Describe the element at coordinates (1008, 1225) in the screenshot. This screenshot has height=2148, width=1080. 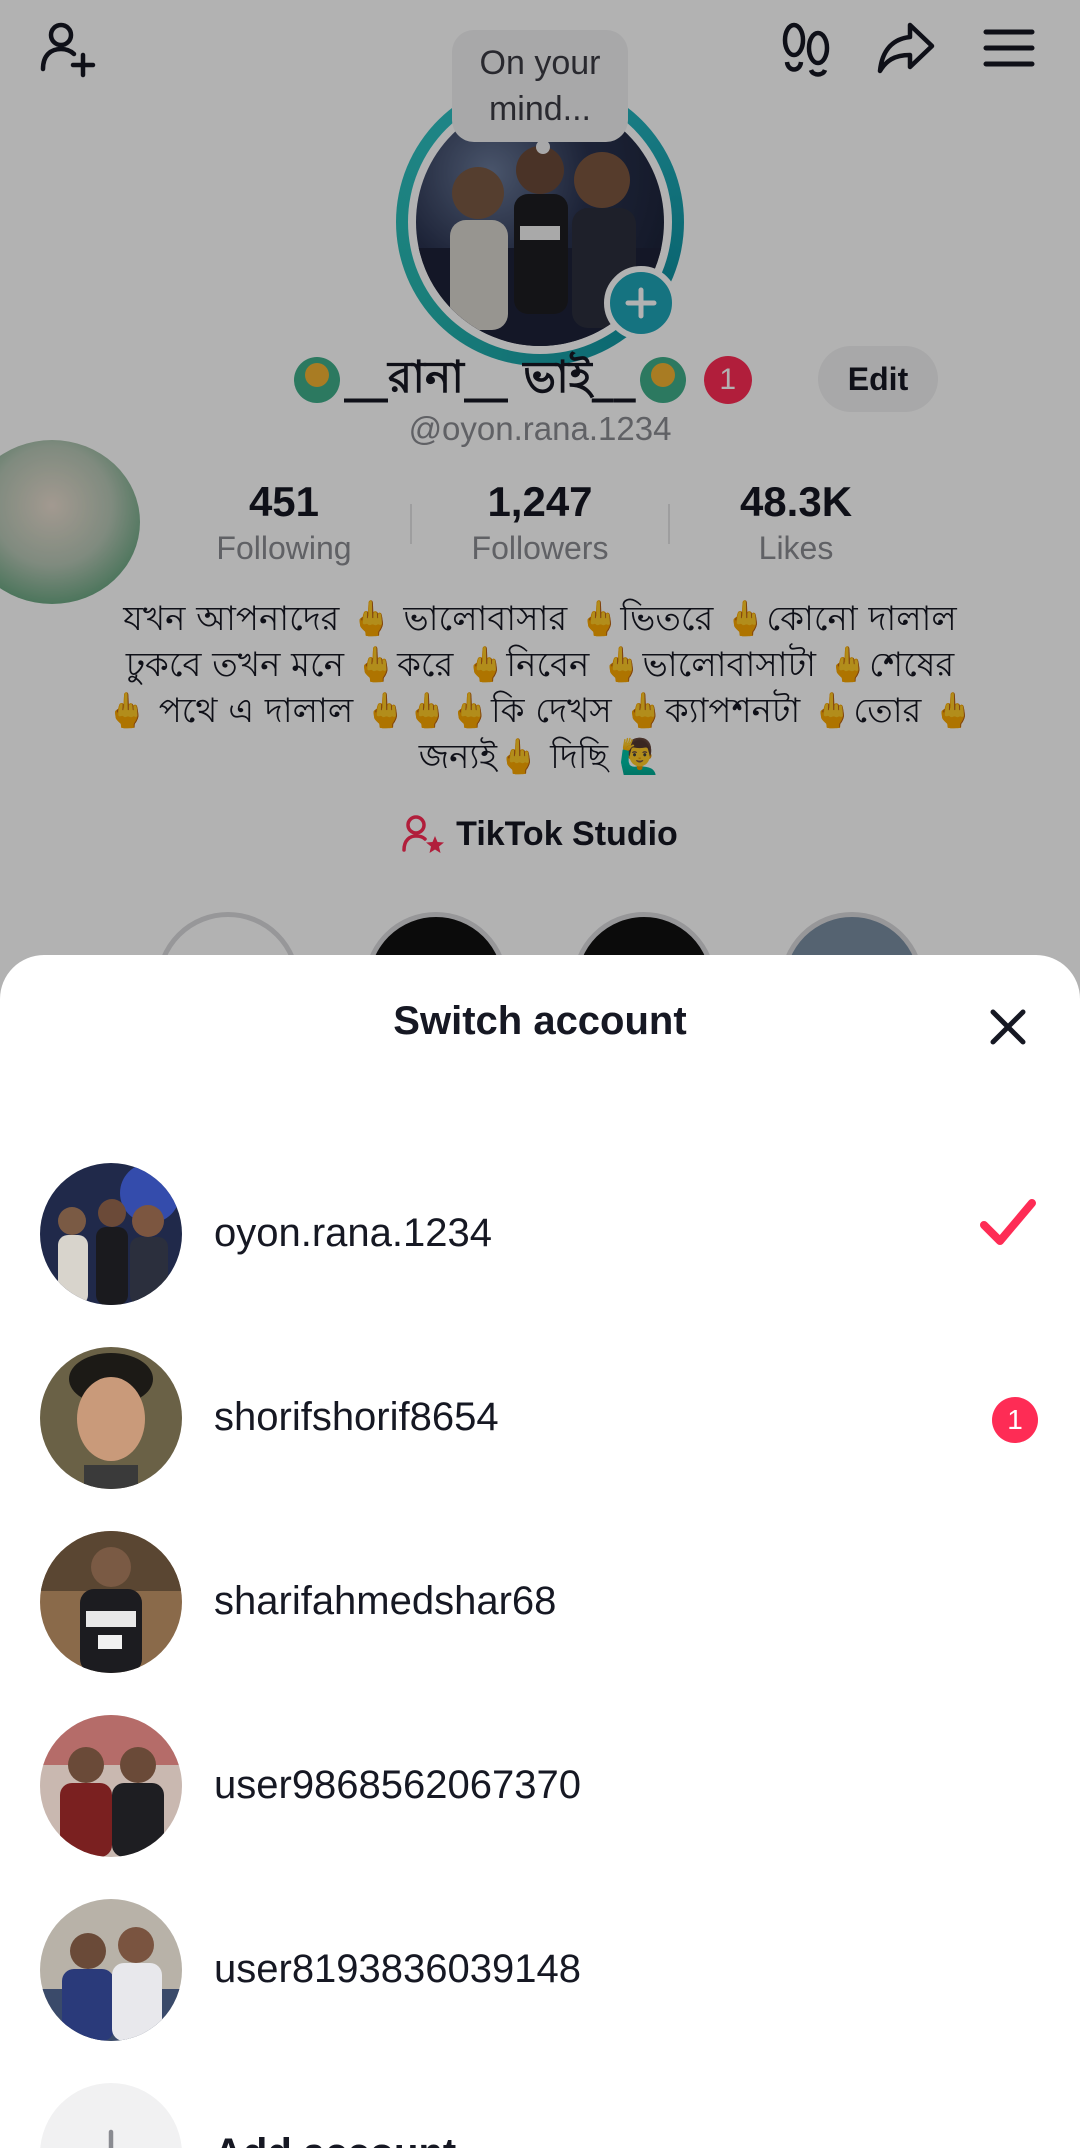
I see `check-icon` at that location.